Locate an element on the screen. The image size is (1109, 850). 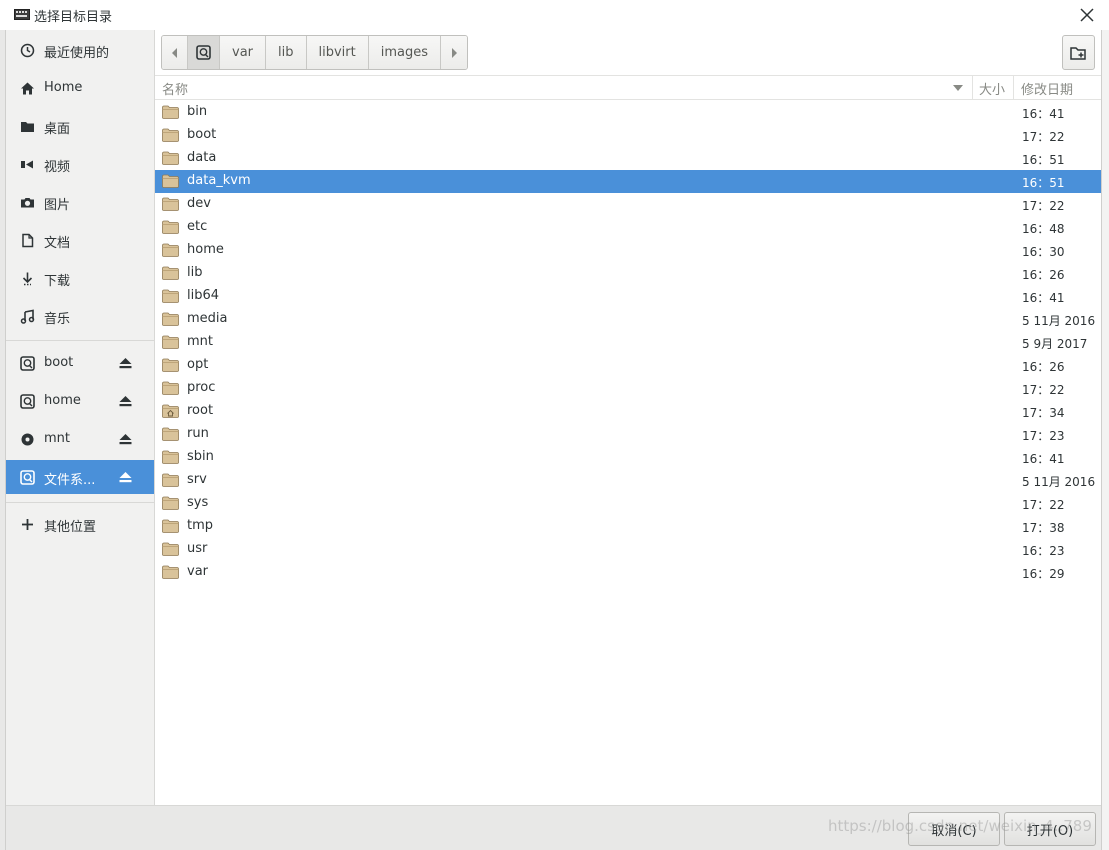
chevron-right-icon is located at coordinates (454, 52).